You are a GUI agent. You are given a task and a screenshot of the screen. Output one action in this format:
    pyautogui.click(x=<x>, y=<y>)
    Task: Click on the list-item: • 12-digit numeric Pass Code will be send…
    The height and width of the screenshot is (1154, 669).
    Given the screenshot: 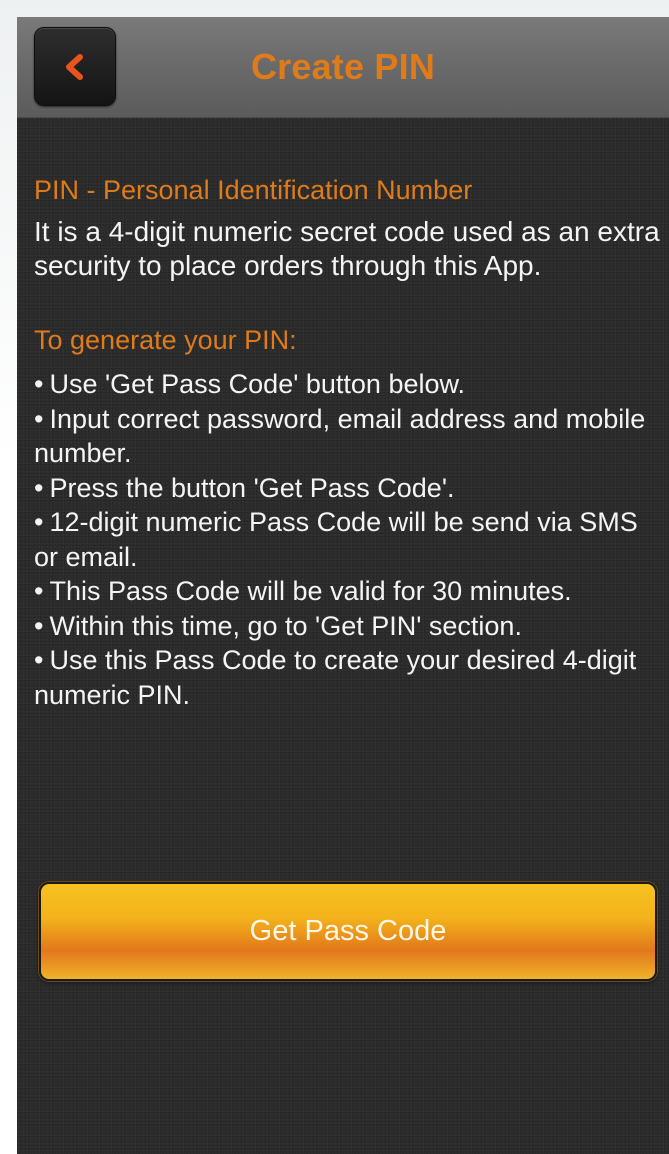 What is the action you would take?
    pyautogui.click(x=336, y=539)
    